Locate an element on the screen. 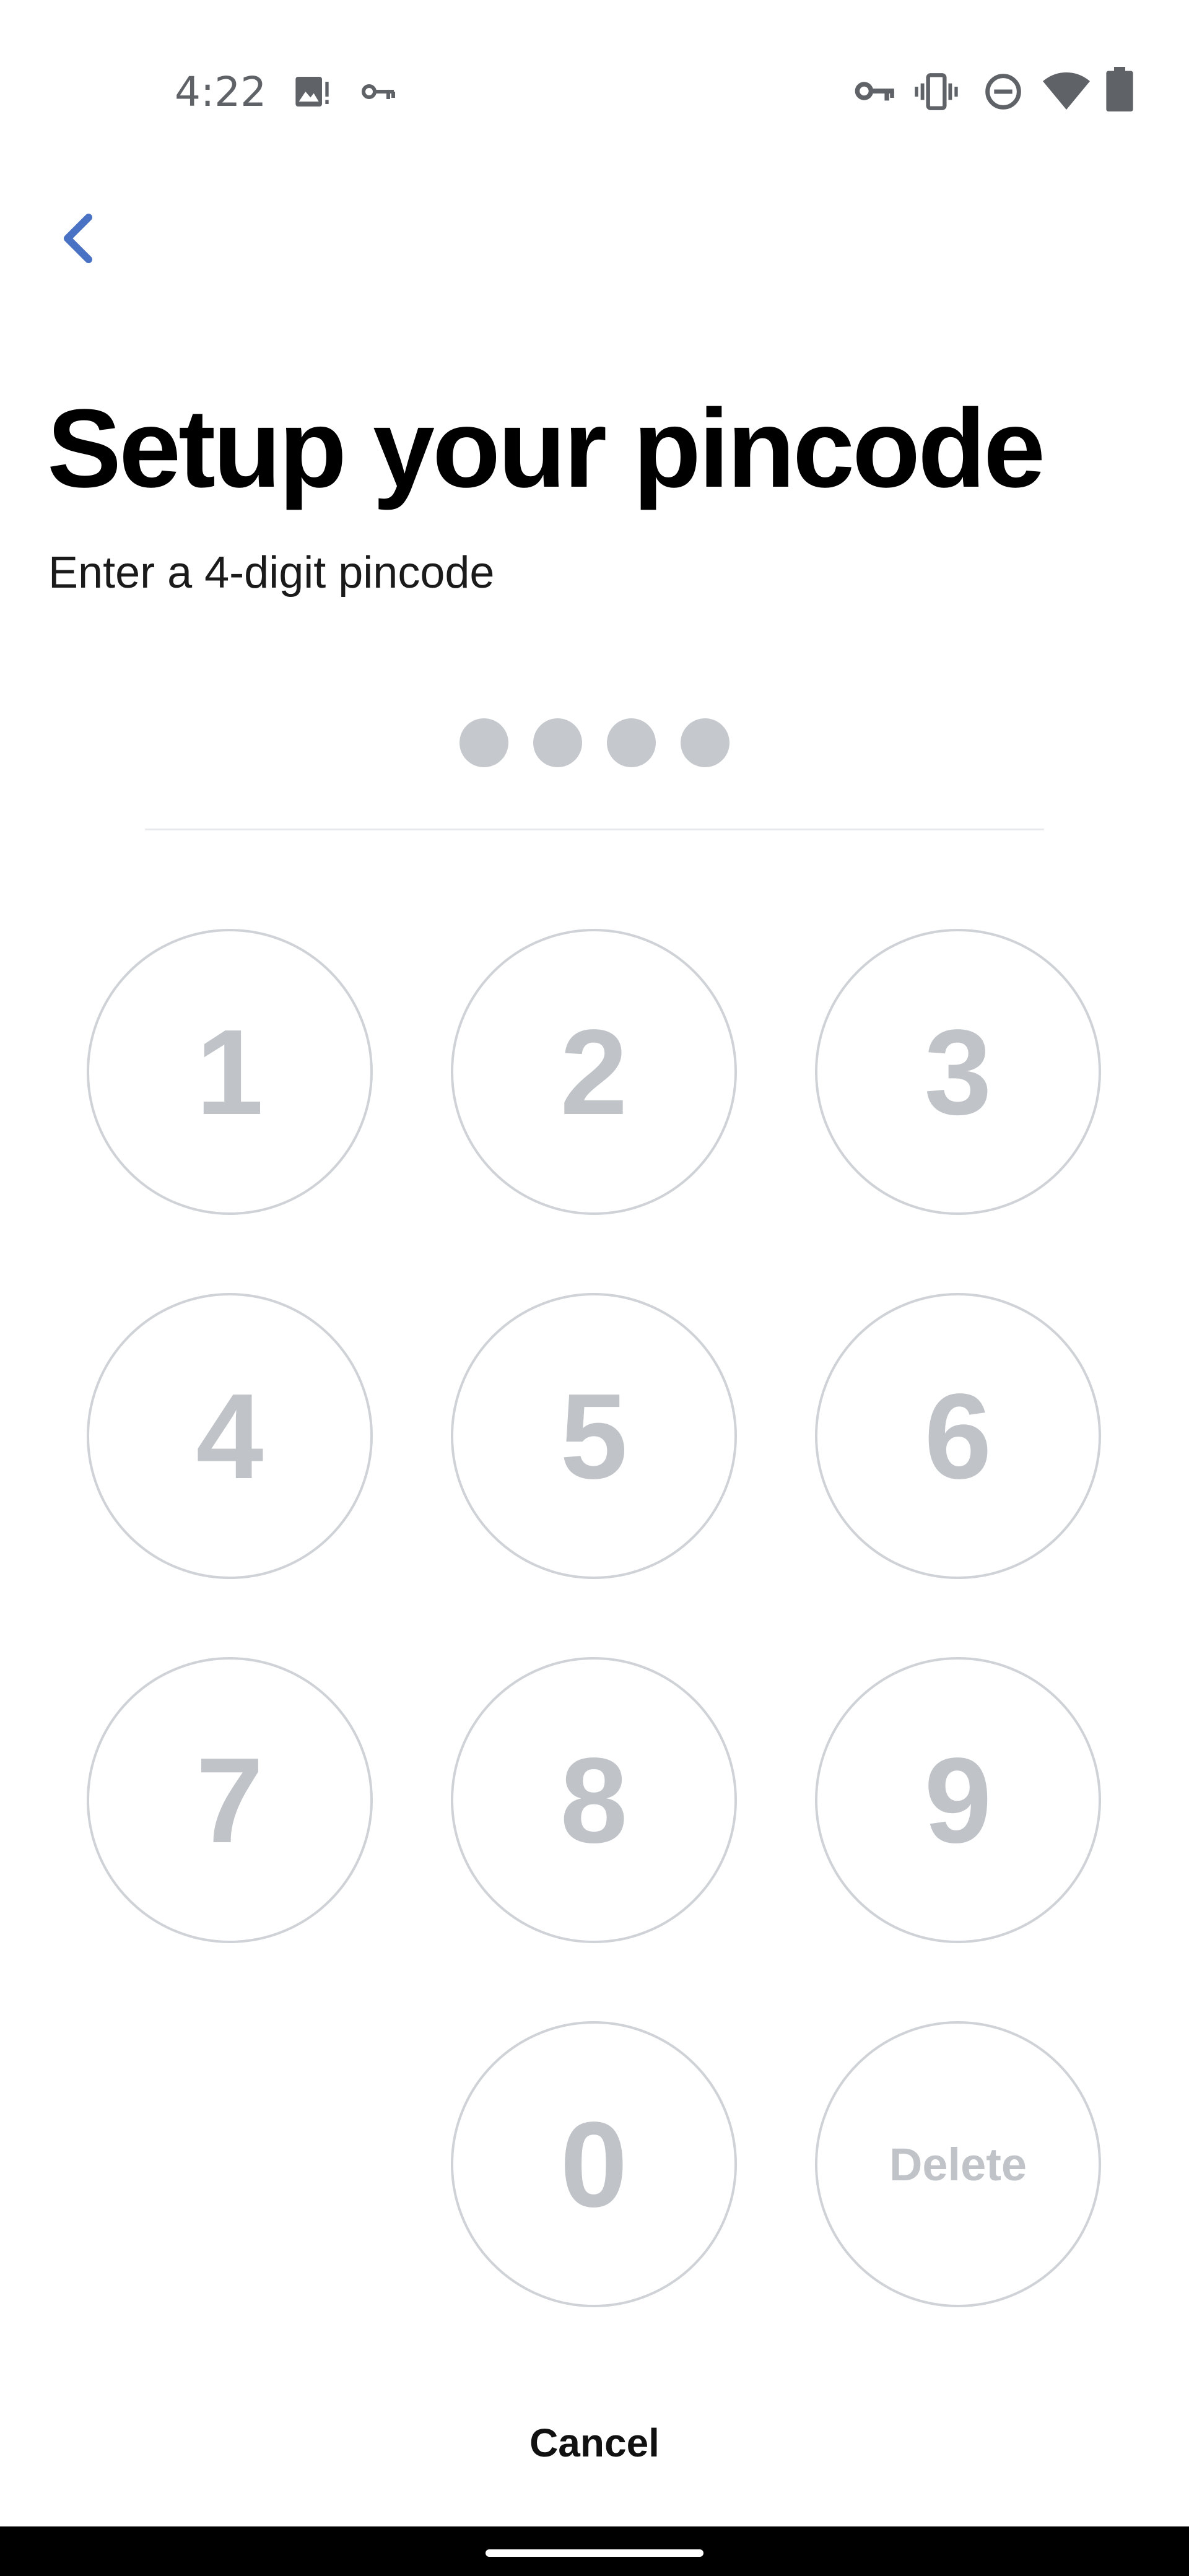 The width and height of the screenshot is (1189, 2576). do-not-disturb-icon is located at coordinates (1003, 92).